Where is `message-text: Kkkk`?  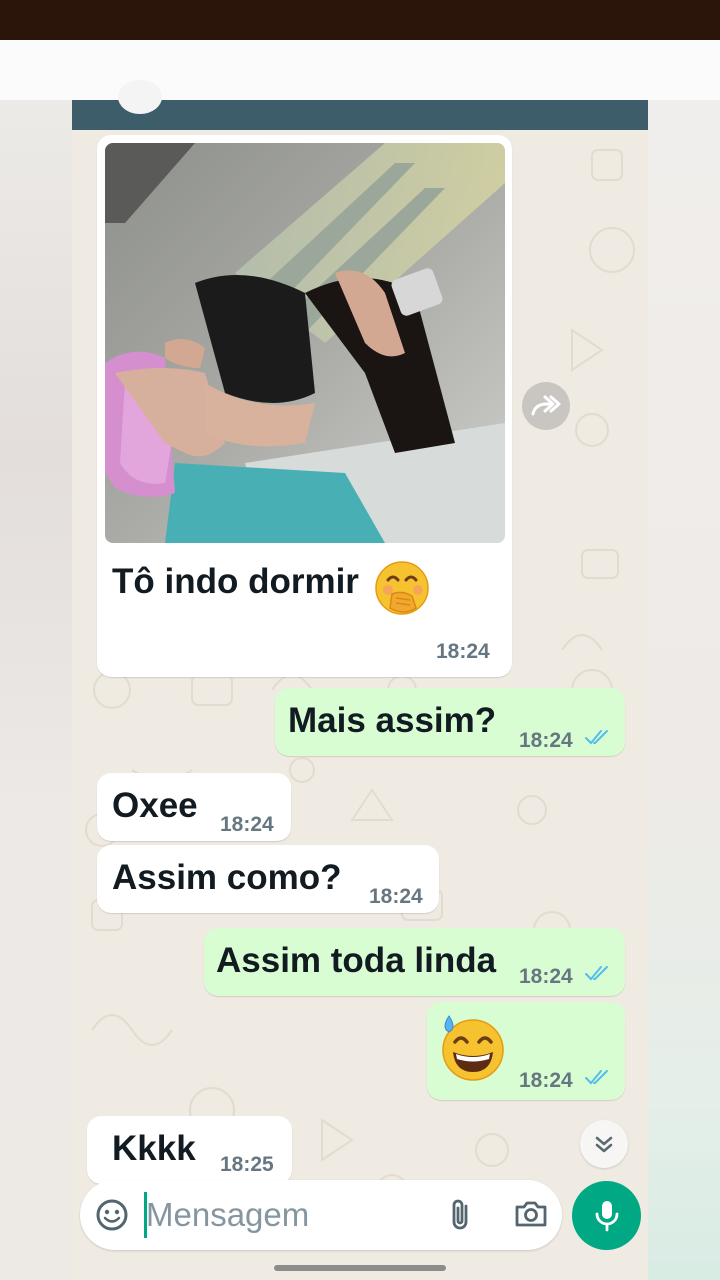
message-text: Kkkk is located at coordinates (154, 1148).